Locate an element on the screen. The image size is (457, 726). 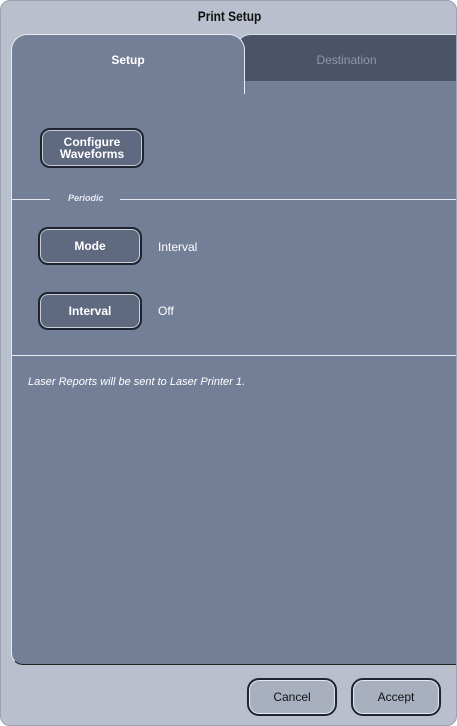
accept-button: Accept is located at coordinates (396, 697).